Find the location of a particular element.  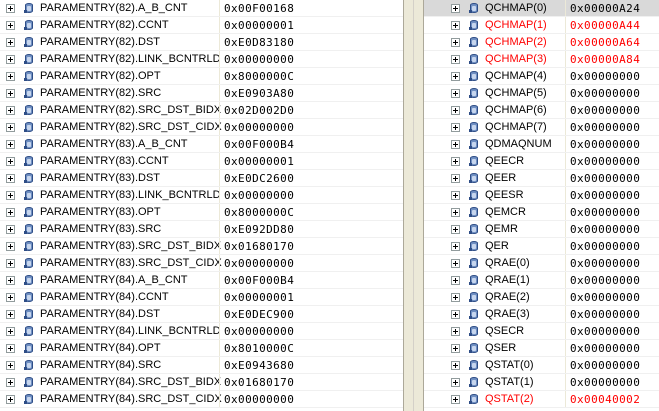

register-row: PARAMENTRY(83).SRC 0xE092DD80 is located at coordinates (201, 229).